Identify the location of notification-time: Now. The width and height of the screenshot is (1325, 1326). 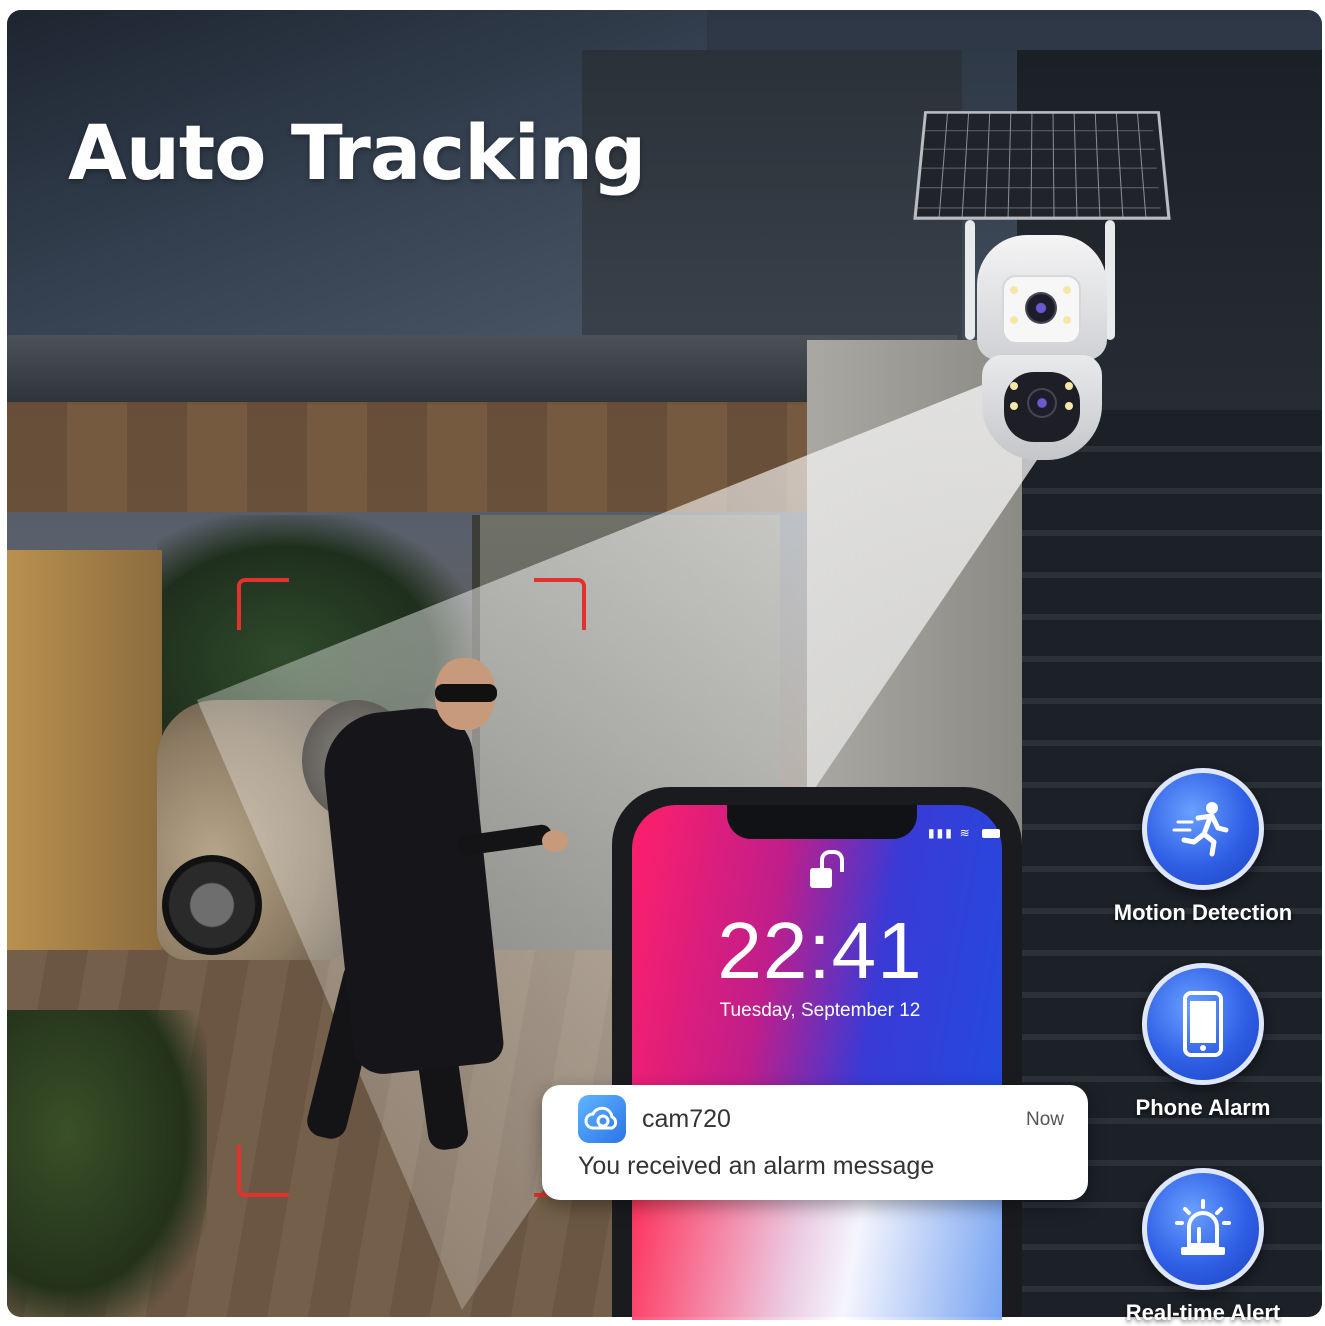
(1044, 1119).